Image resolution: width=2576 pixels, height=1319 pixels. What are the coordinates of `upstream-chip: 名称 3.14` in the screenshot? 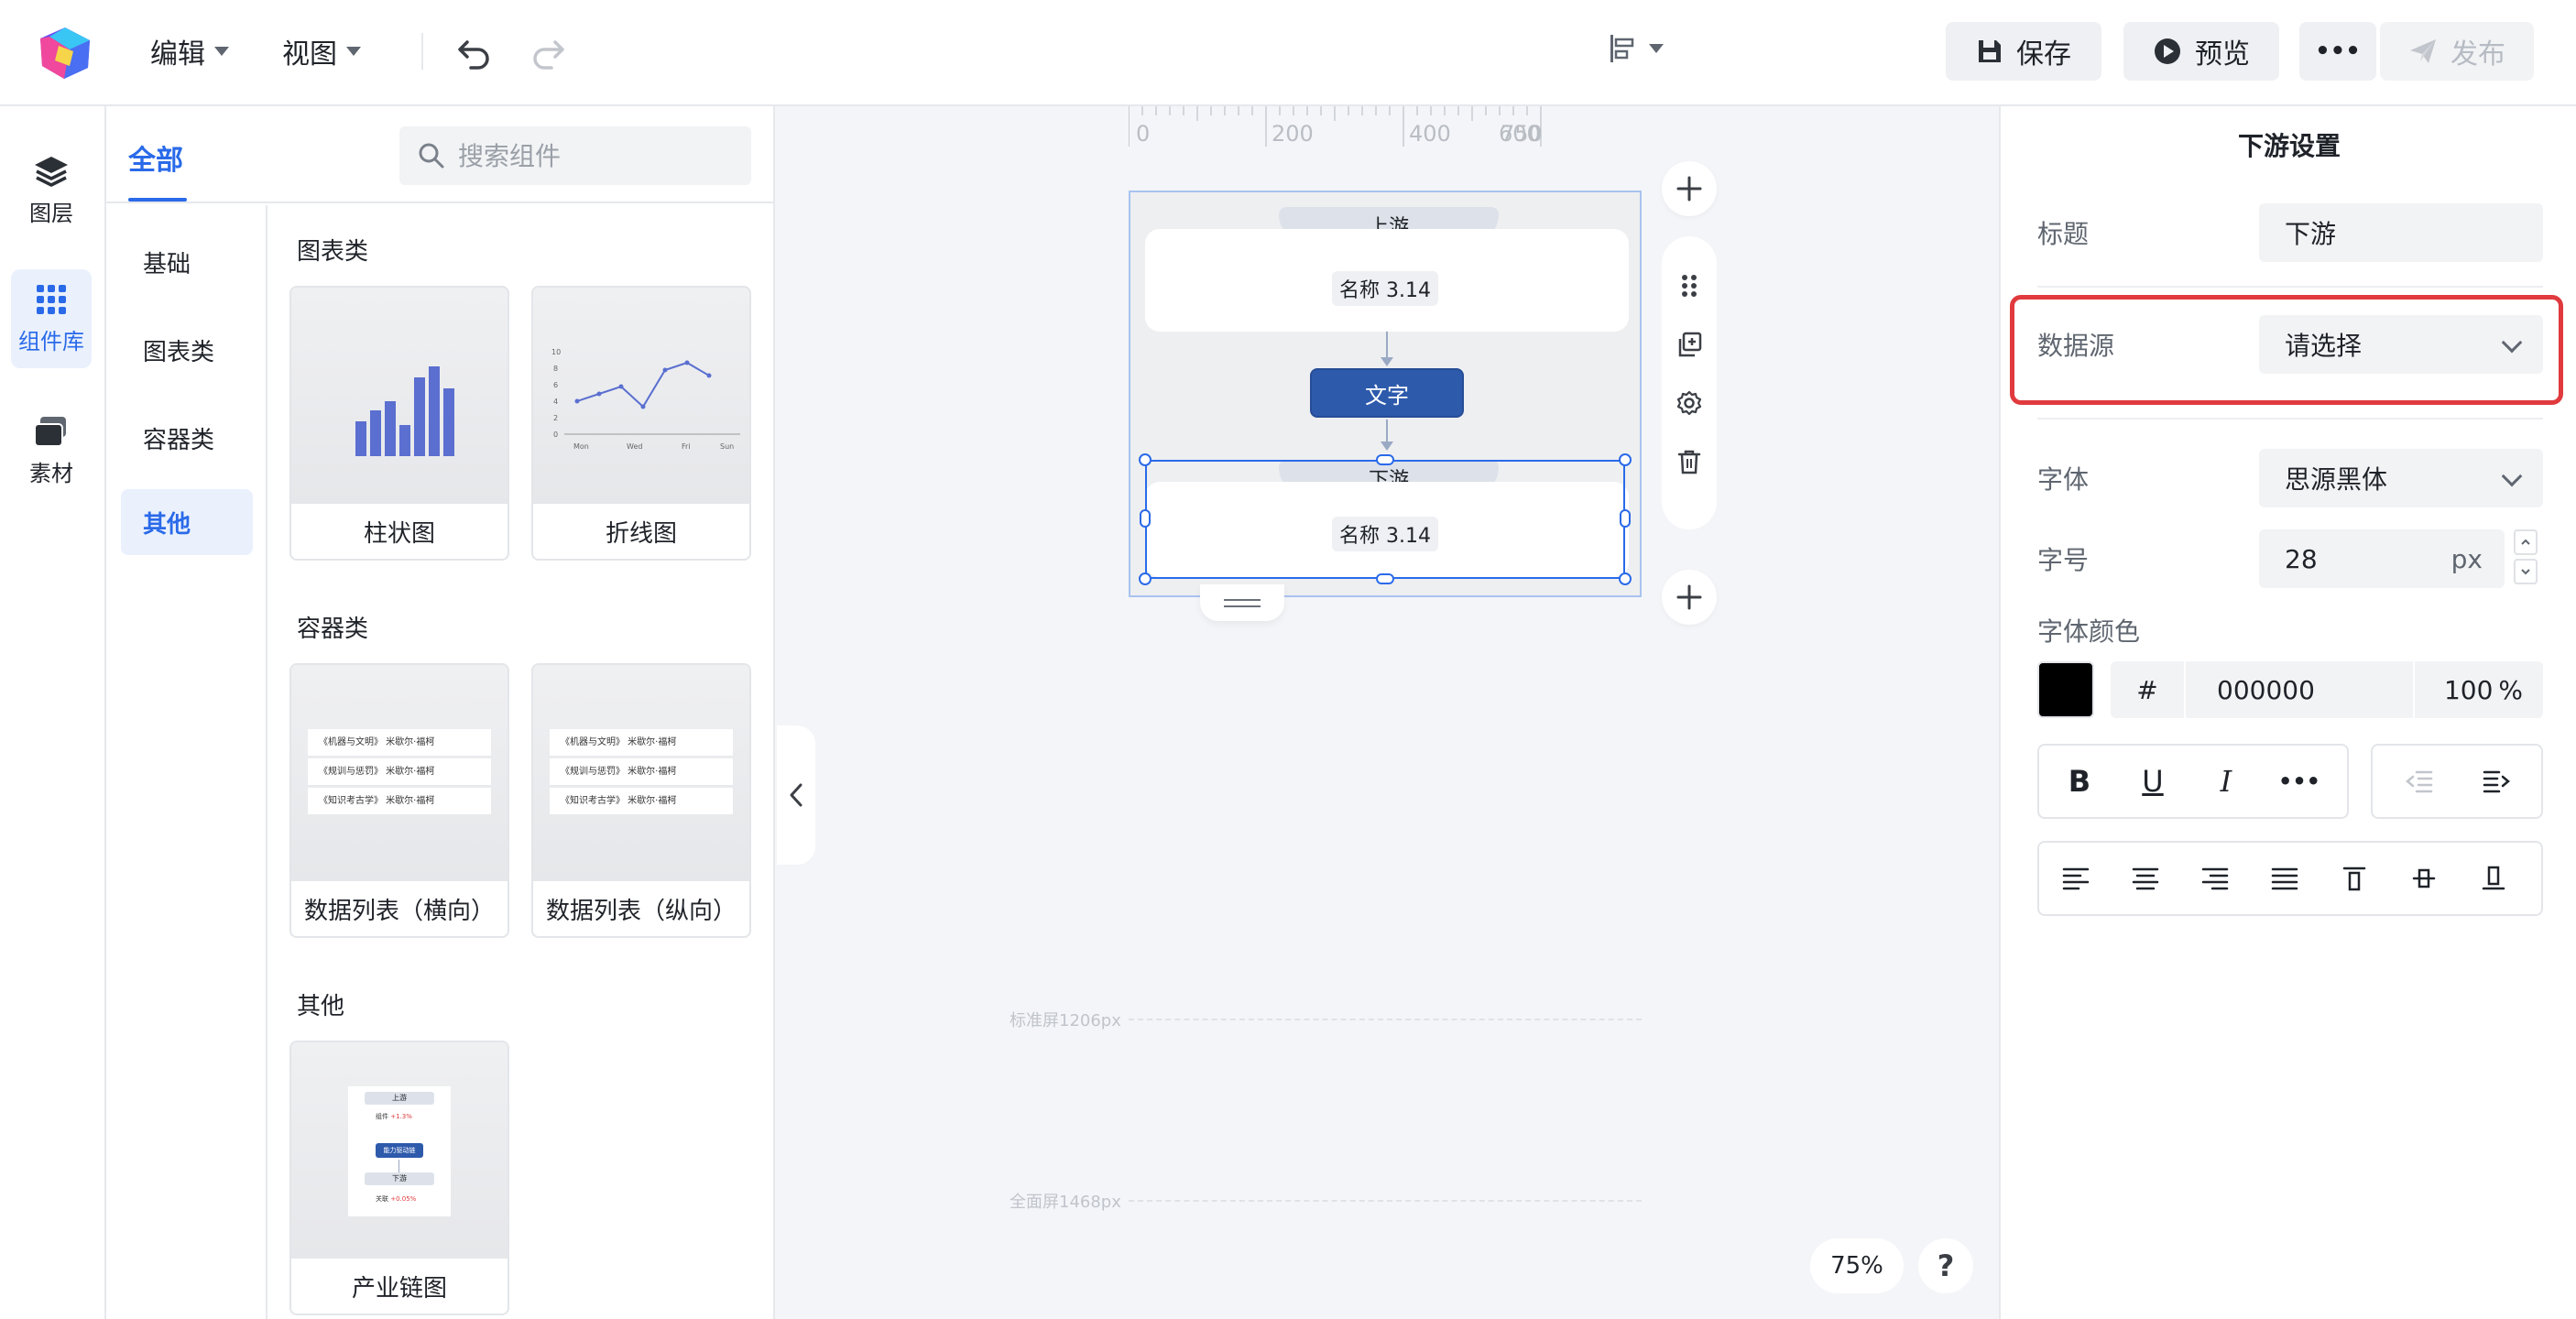 It's located at (1385, 288).